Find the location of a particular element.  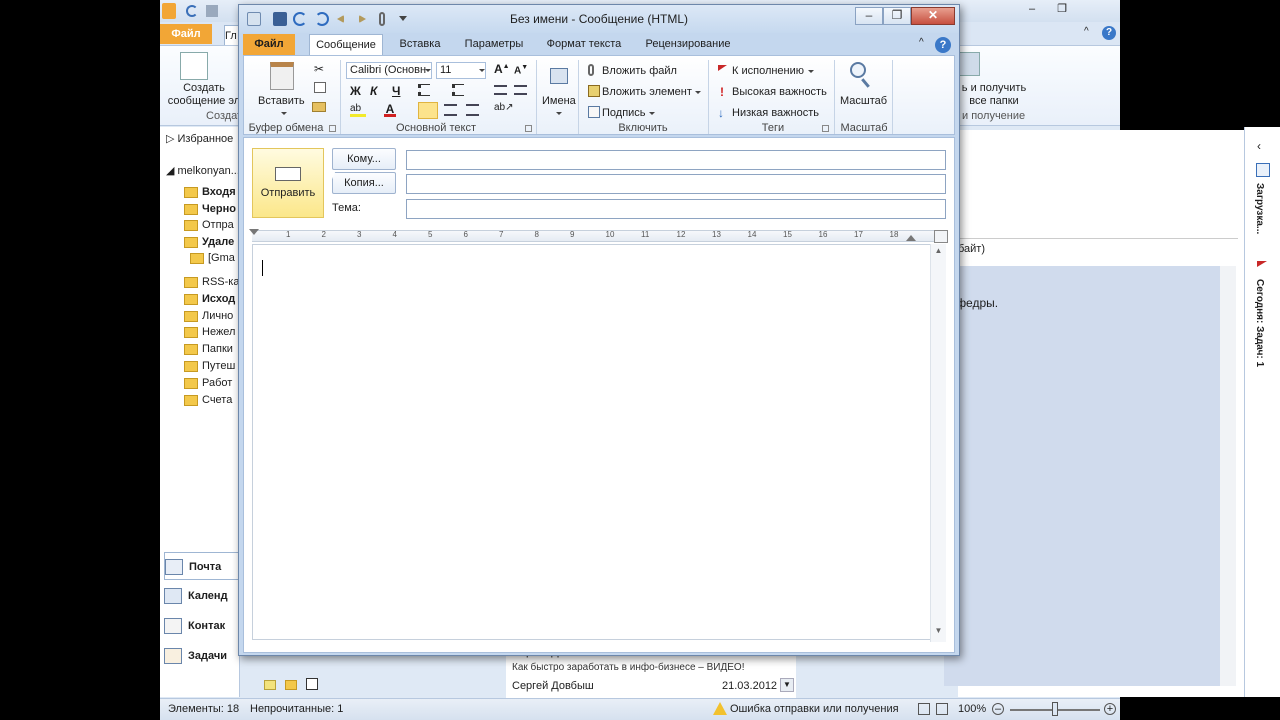

main-restore-button: ❐ is located at coordinates (1062, 10).